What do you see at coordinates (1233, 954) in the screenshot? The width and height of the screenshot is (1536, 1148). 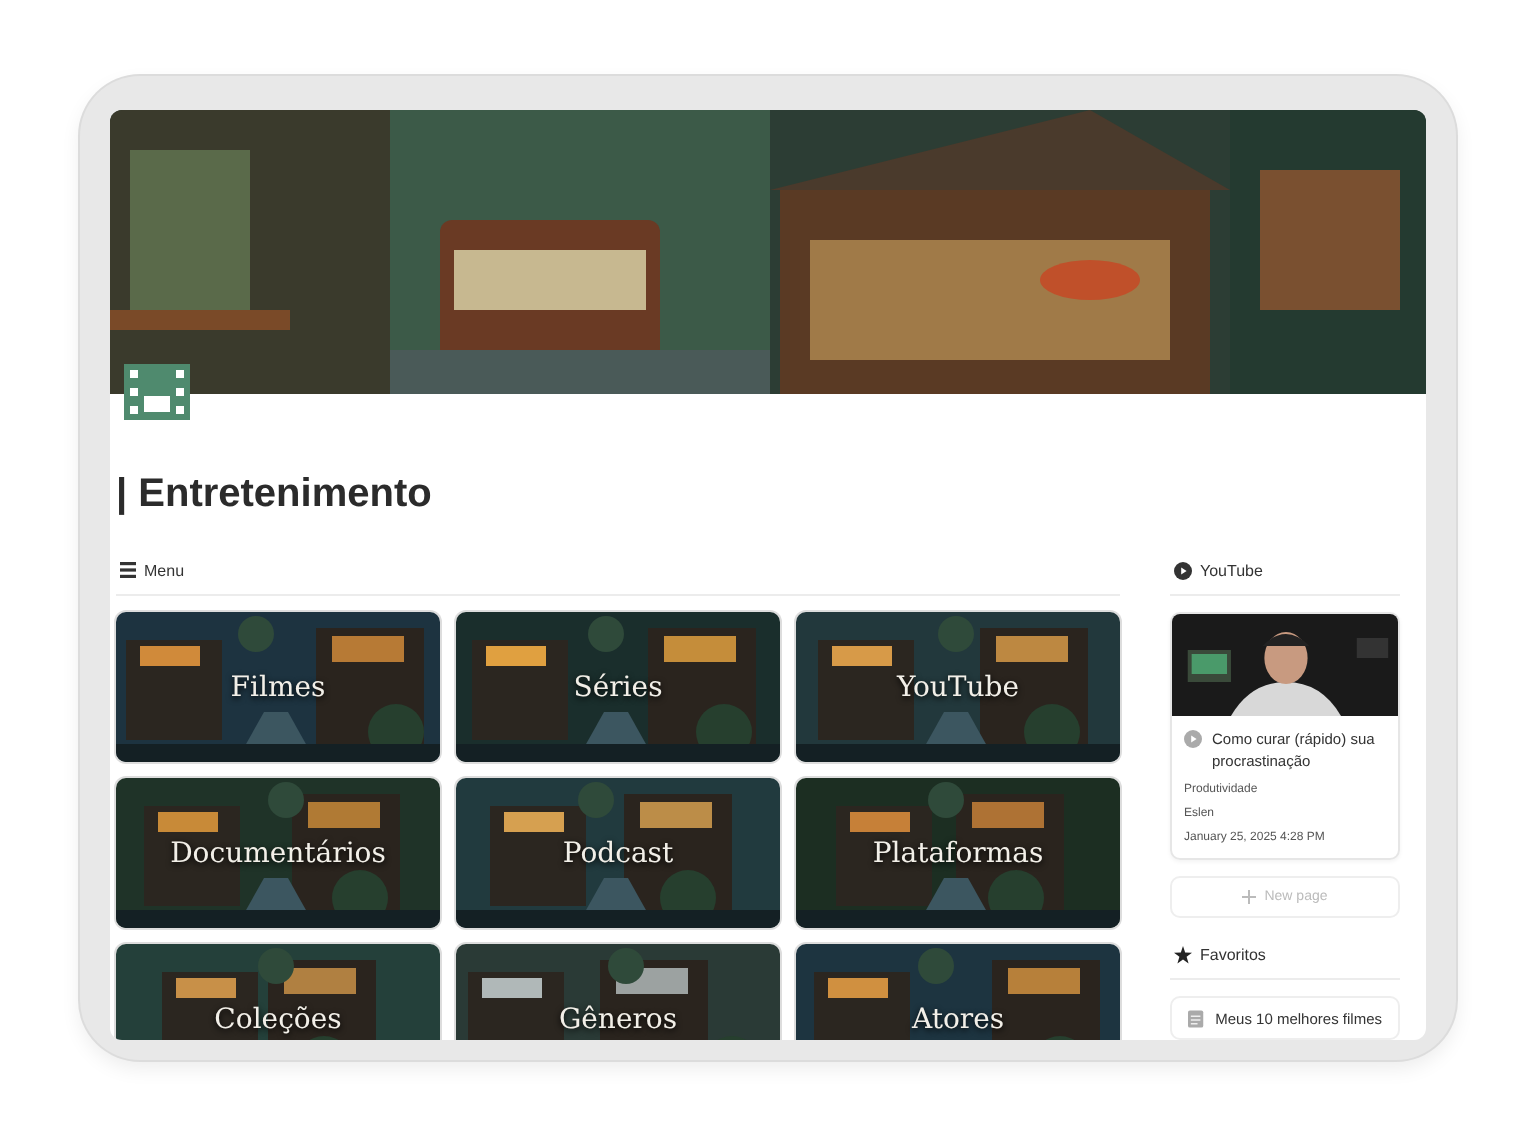 I see `section-label: Favoritos` at bounding box center [1233, 954].